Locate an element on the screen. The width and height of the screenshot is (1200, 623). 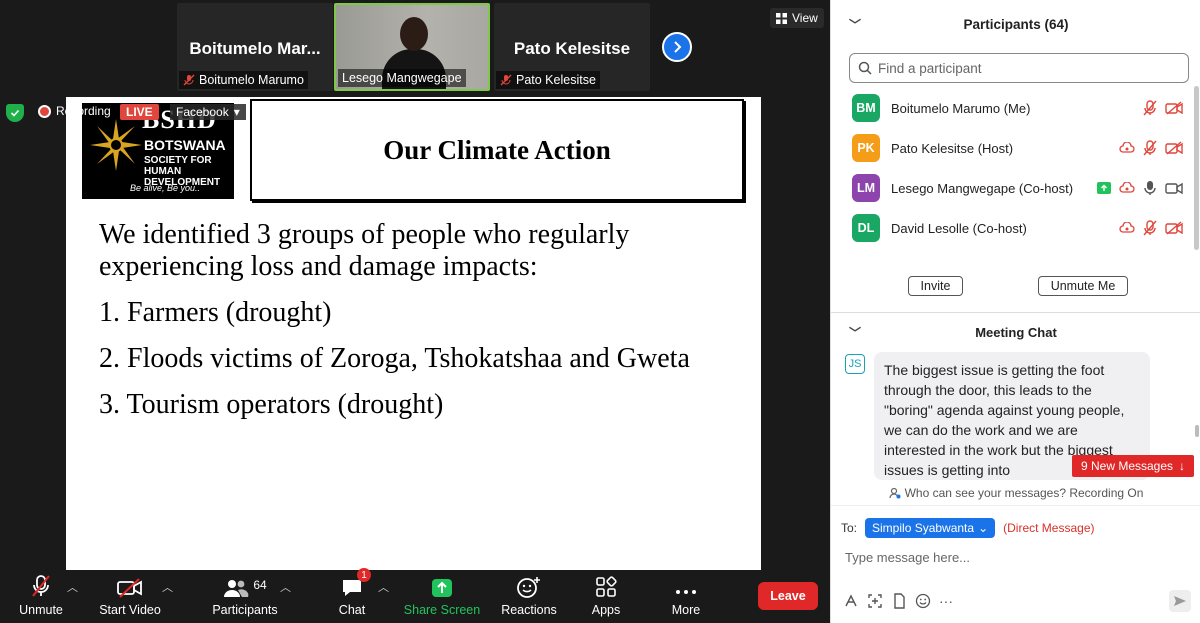
recipient-select: Simpilo Syabwanta ⌄ is located at coordinates (930, 528).